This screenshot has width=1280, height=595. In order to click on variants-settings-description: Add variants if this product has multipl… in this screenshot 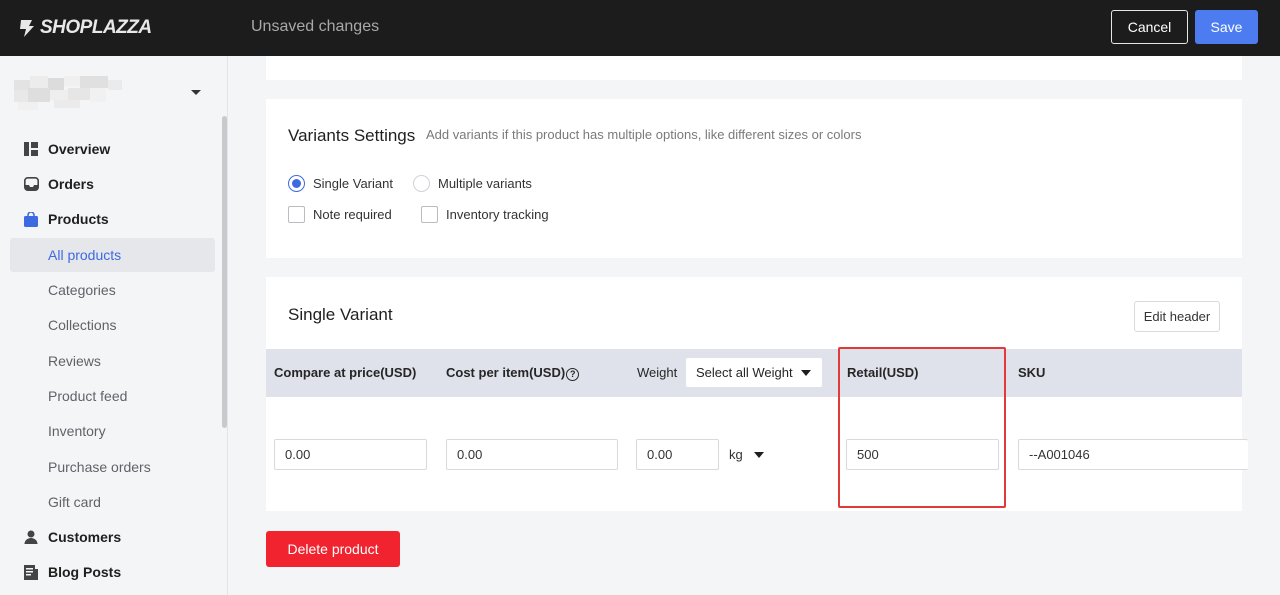, I will do `click(644, 134)`.